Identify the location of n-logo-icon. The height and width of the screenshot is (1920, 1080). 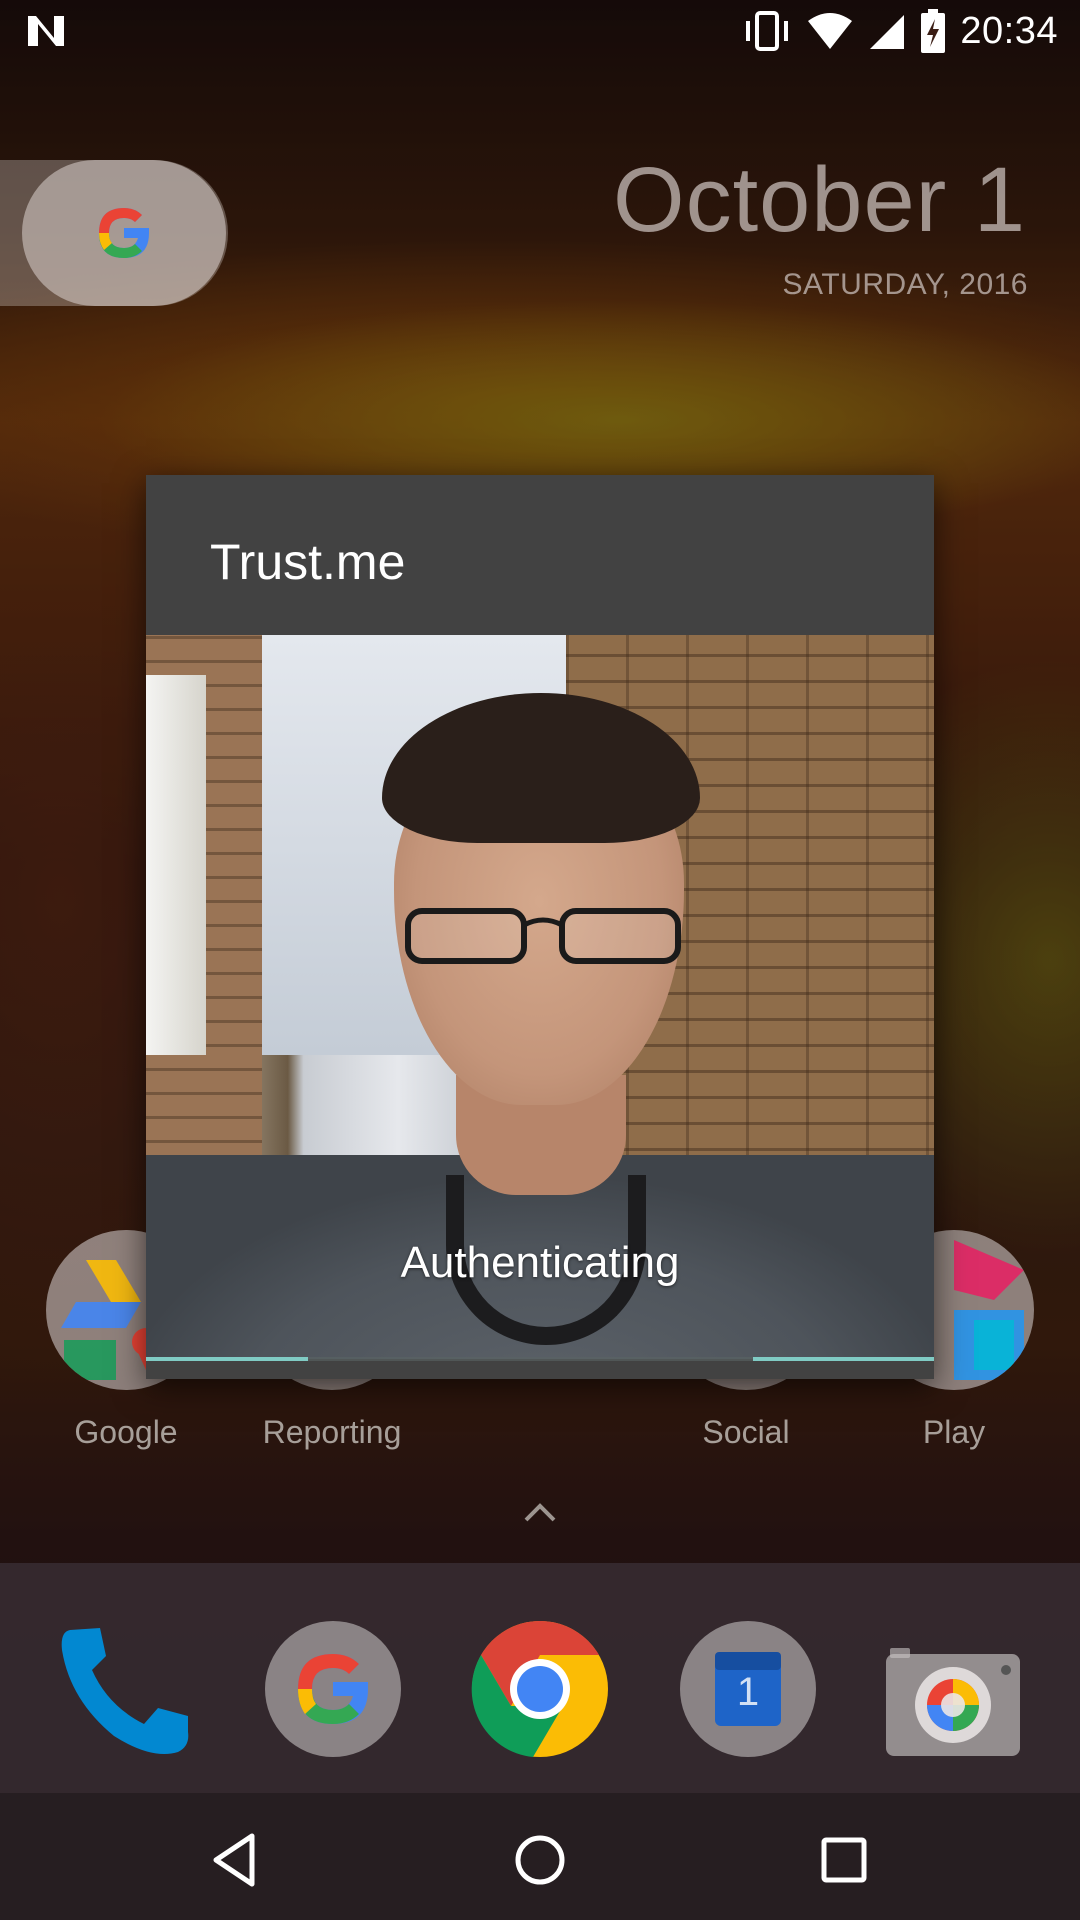
(46, 31).